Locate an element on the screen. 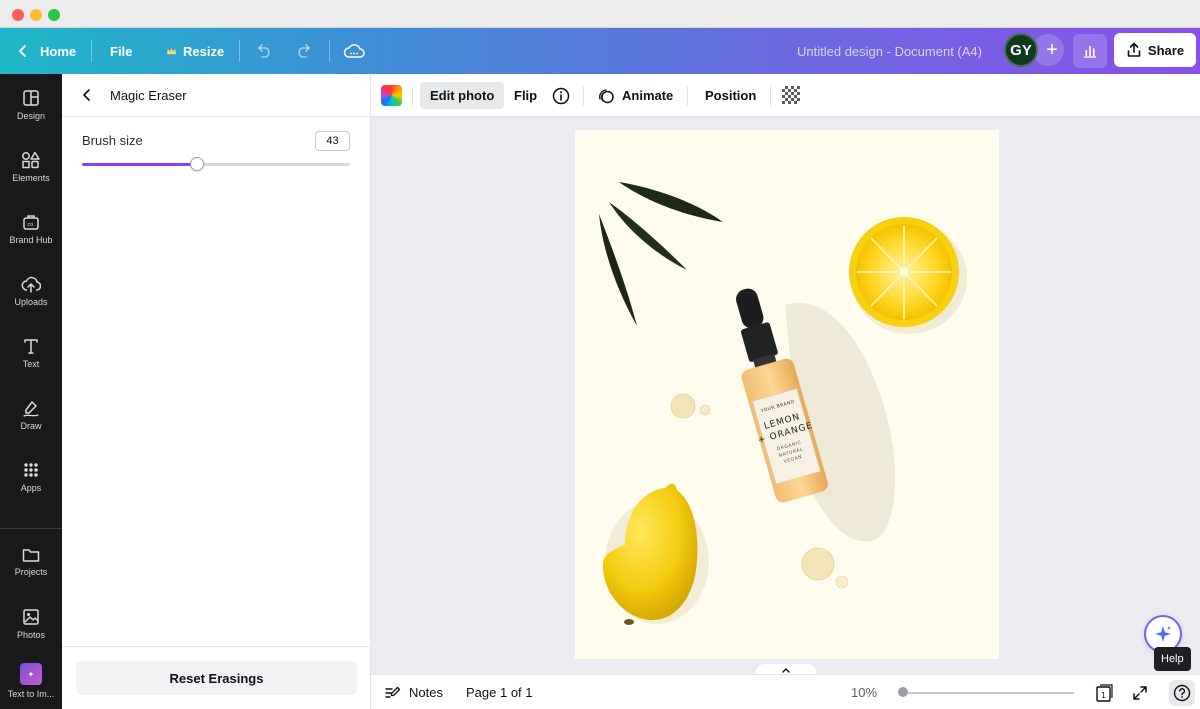 This screenshot has height=709, width=1200. zoom-slider-thumb is located at coordinates (903, 692).